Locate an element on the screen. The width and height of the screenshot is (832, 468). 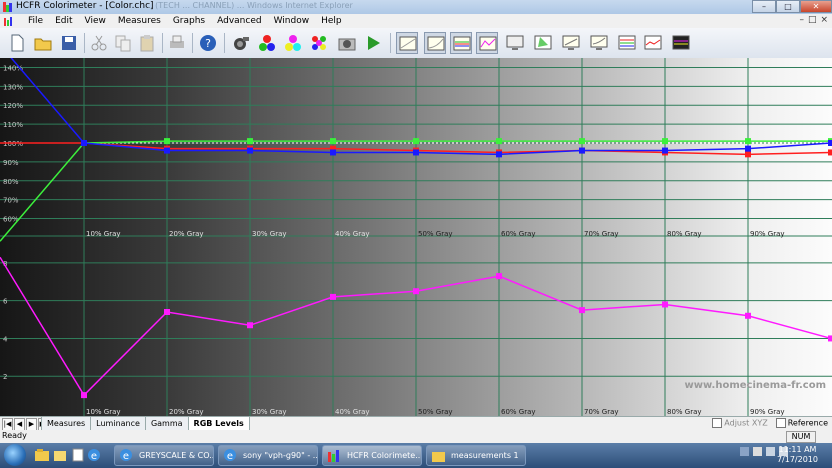
tab-luminance: Luminance is located at coordinates (118, 424).